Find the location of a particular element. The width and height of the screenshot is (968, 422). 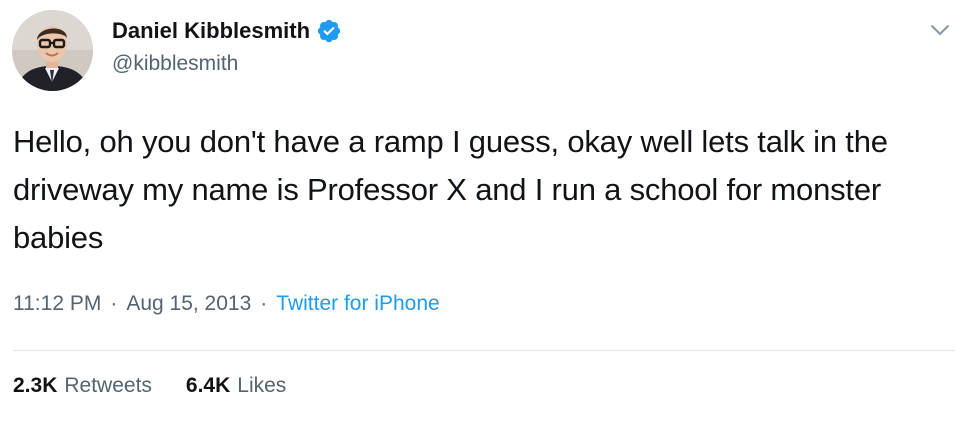

verified-badge-icon is located at coordinates (329, 31).